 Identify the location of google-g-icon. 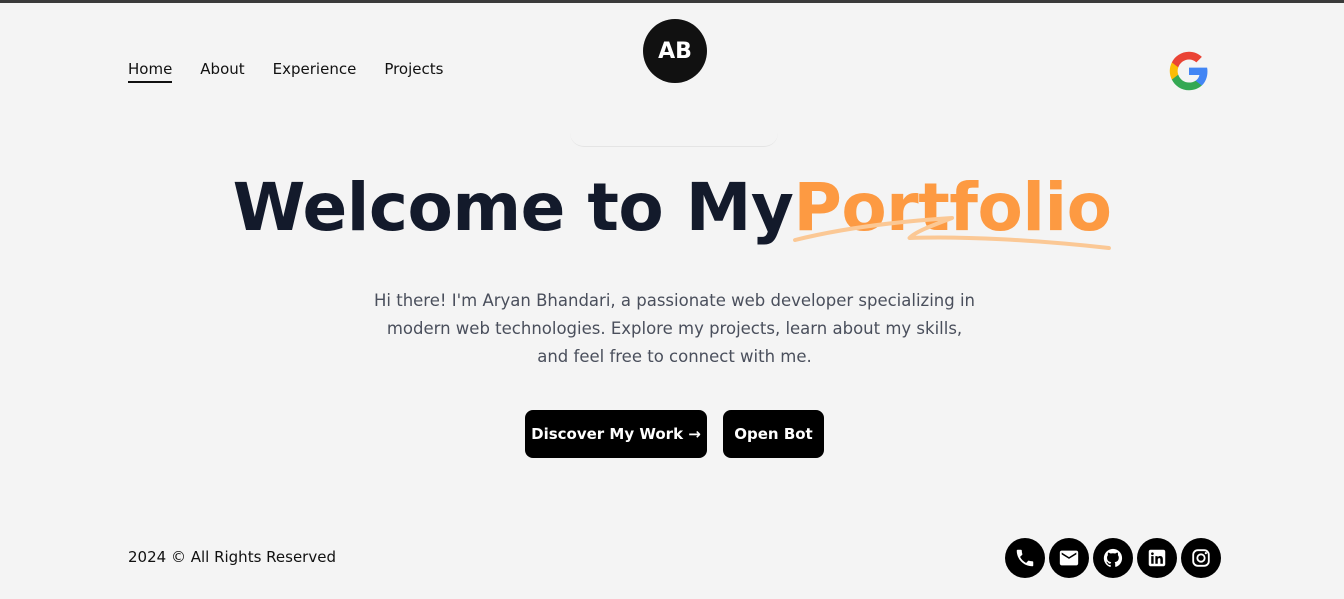
(1188, 71).